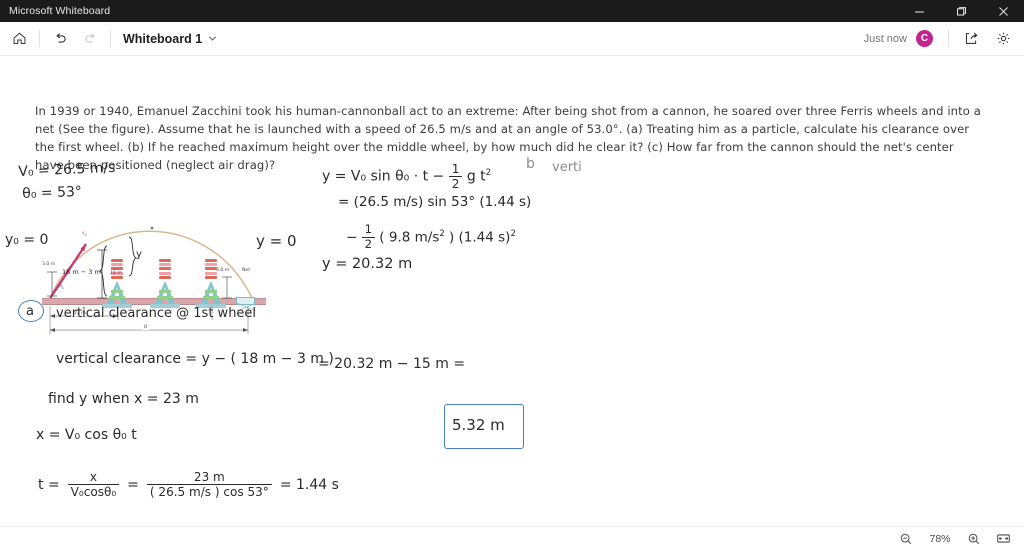 The width and height of the screenshot is (1024, 550). I want to click on eq-t-fraction-1: x V₀cosθ₀, so click(93, 485).